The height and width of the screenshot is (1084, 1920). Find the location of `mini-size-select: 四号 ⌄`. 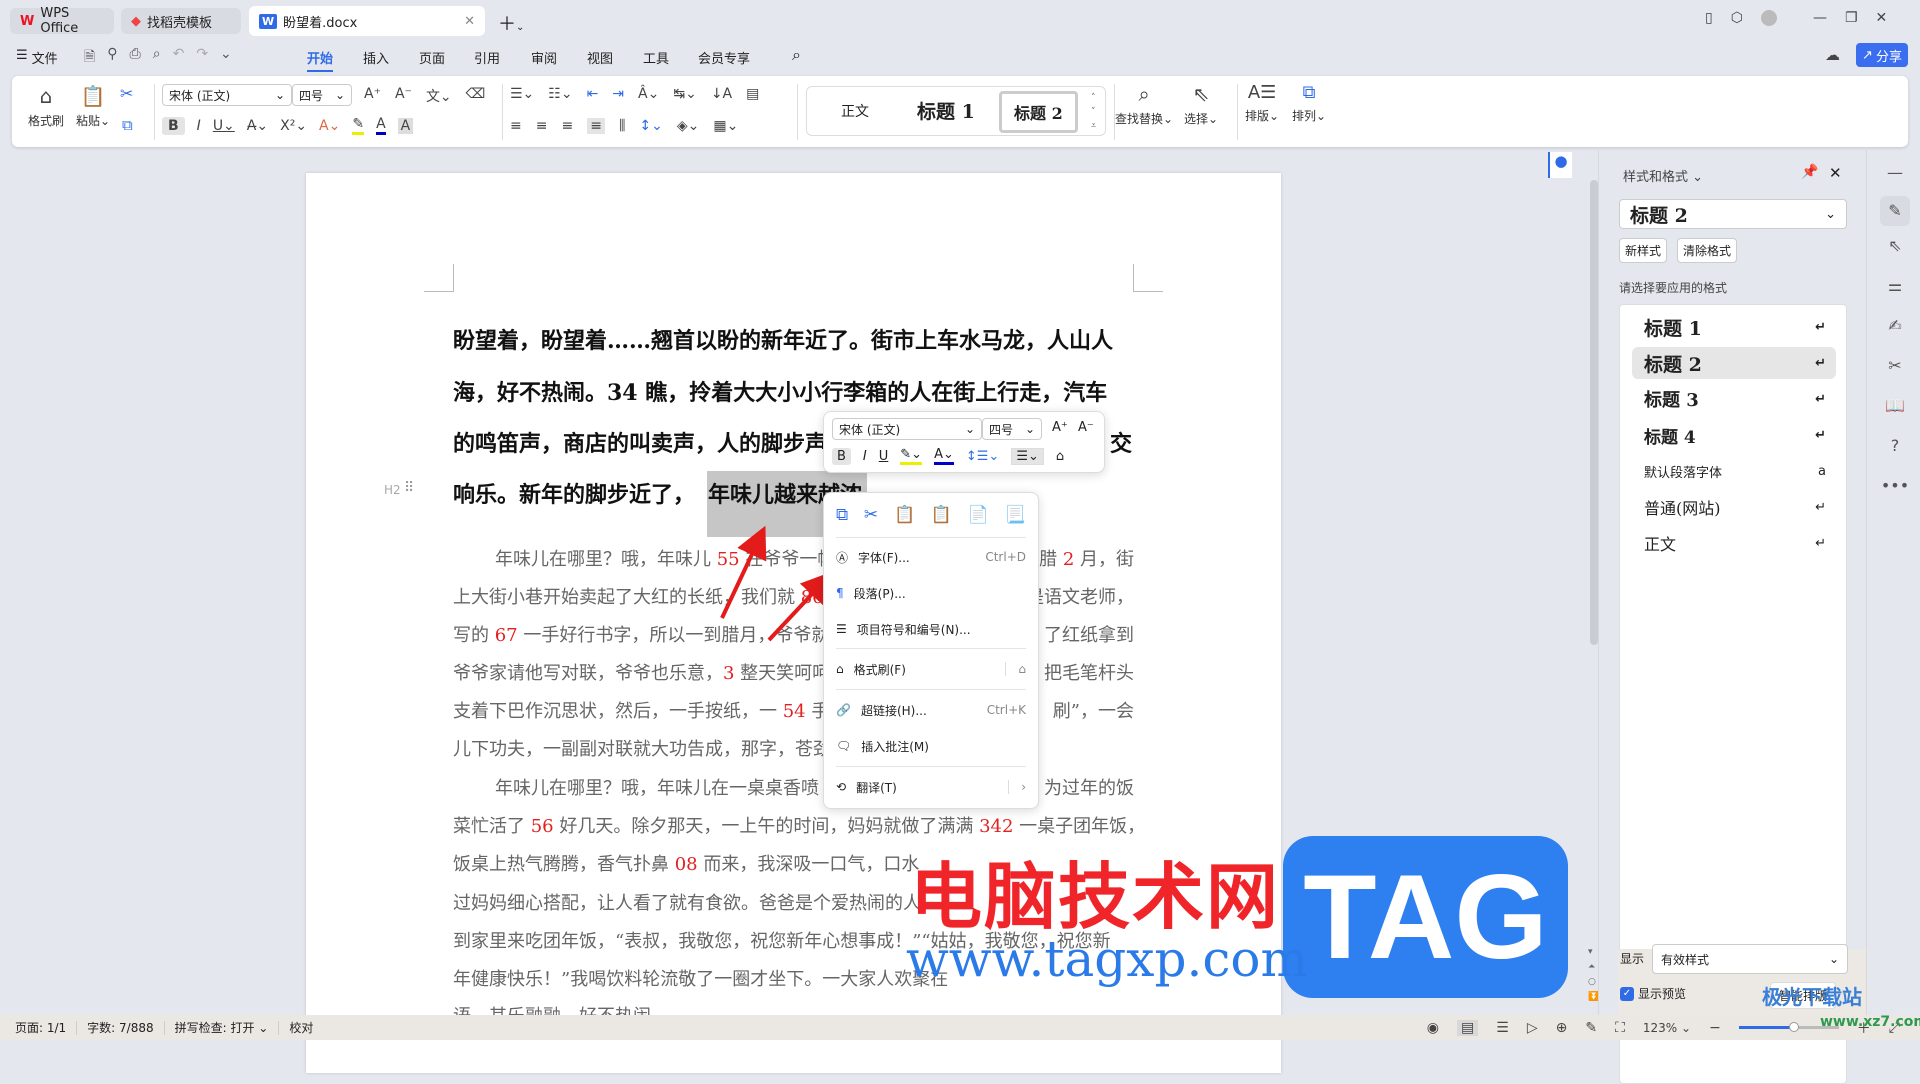

mini-size-select: 四号 ⌄ is located at coordinates (1012, 429).